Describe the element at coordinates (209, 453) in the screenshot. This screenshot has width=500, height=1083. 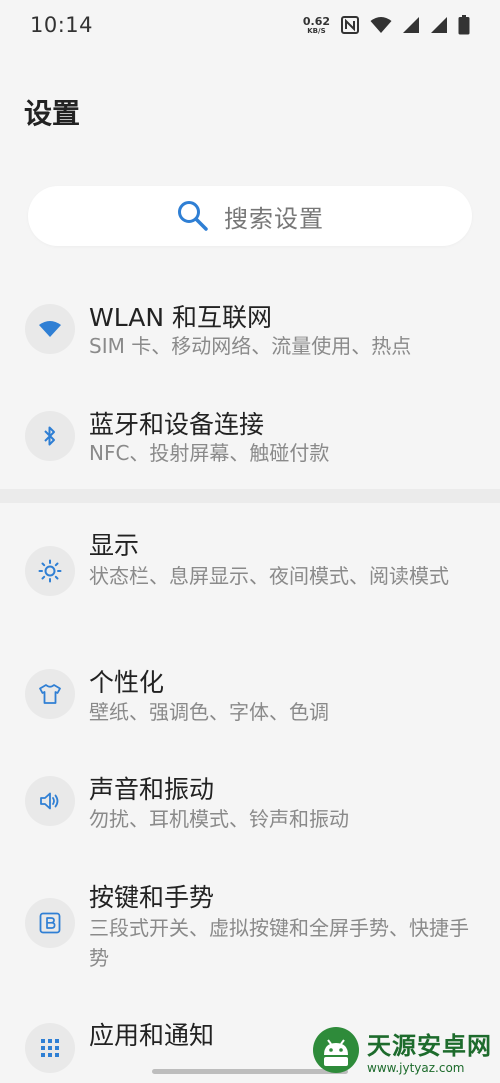
I see `item-subtitle: NFC、投射屏幕、触碰付款` at that location.